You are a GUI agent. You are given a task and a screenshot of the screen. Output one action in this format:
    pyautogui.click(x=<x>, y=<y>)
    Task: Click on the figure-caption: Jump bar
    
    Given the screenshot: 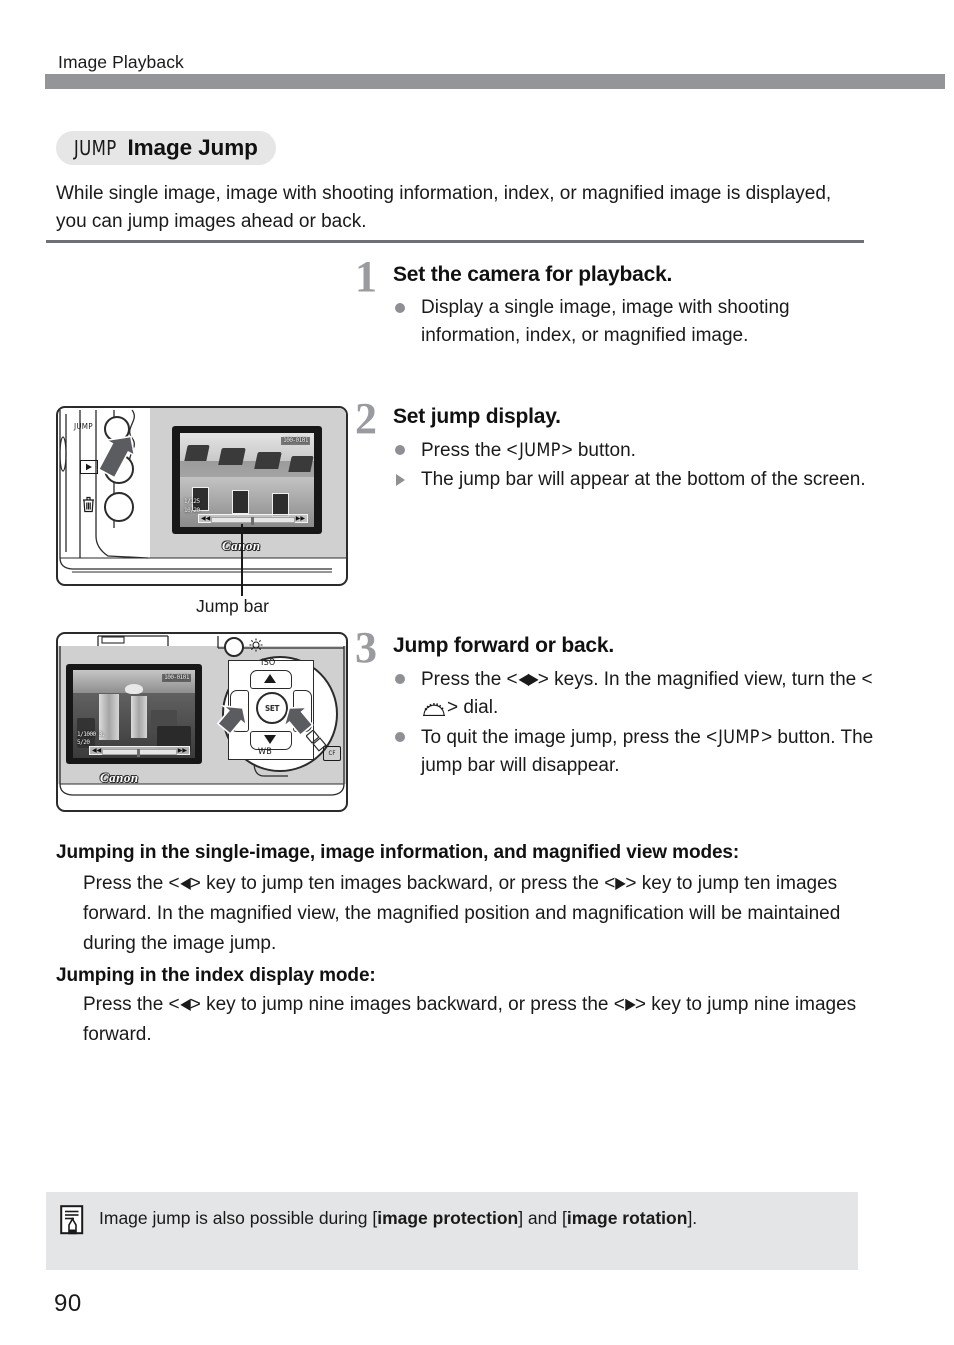 What is the action you would take?
    pyautogui.click(x=232, y=606)
    